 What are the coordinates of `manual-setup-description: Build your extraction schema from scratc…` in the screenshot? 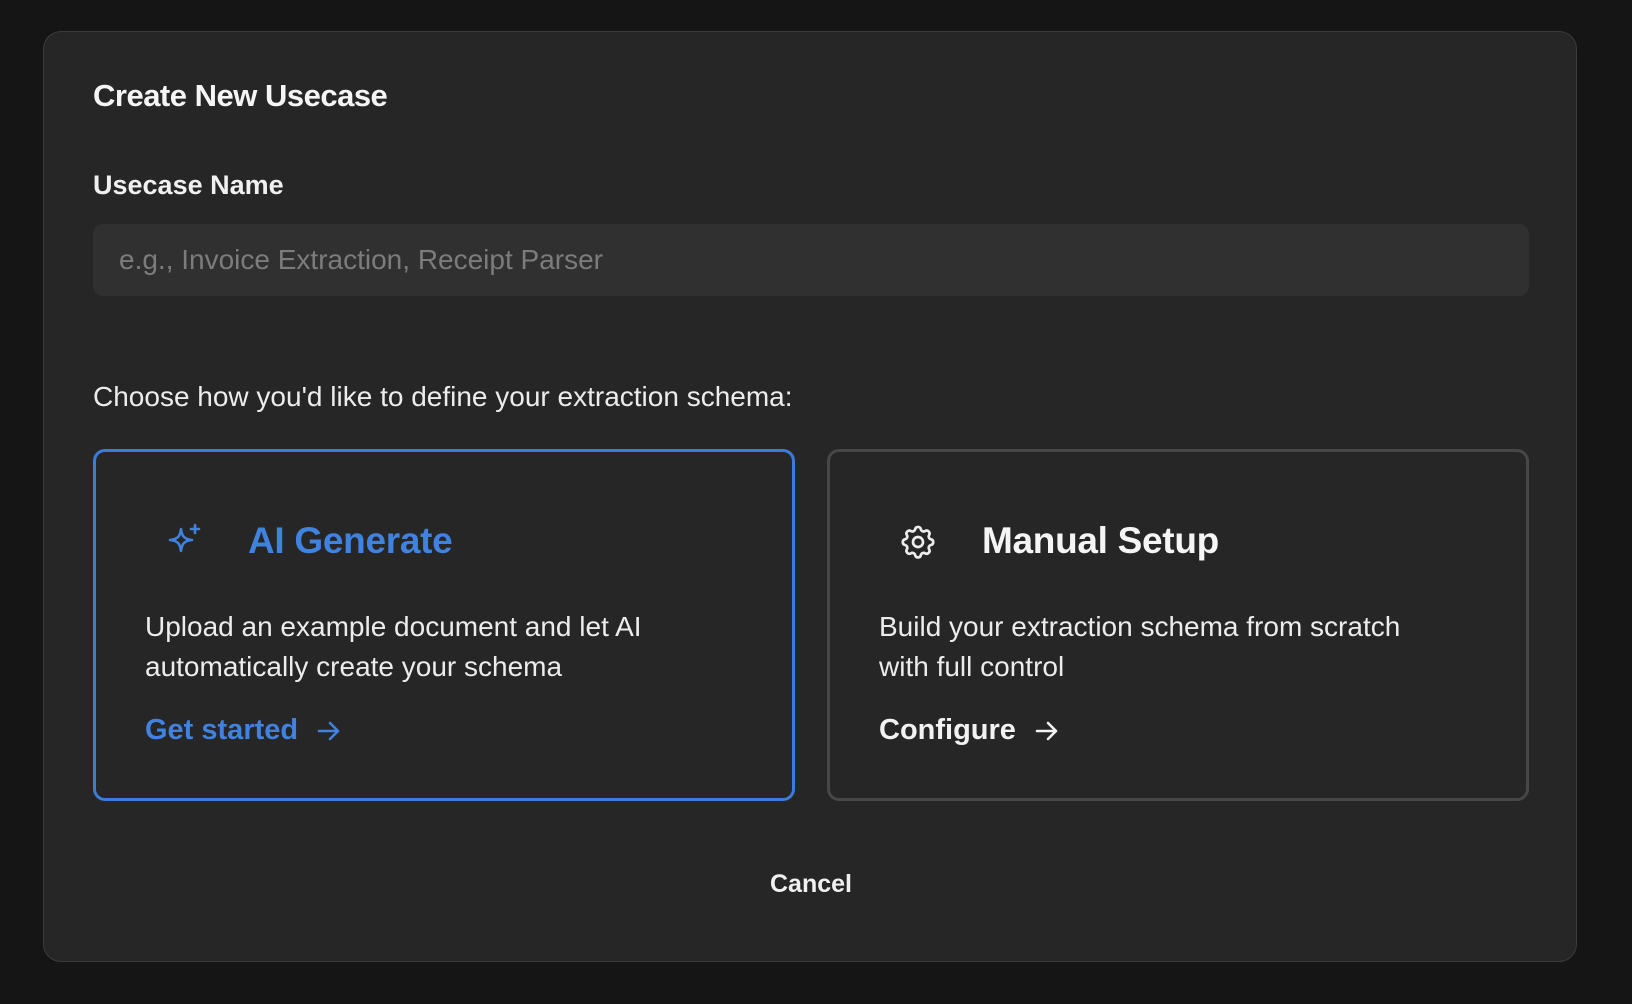 It's located at (1140, 646).